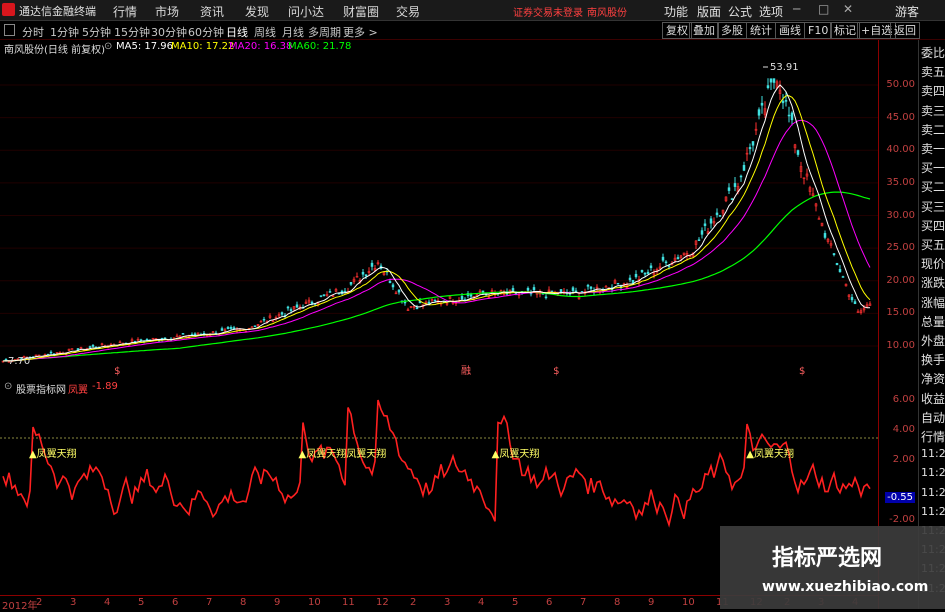 This screenshot has height=612, width=945. I want to click on side-label: 总量, so click(933, 321).